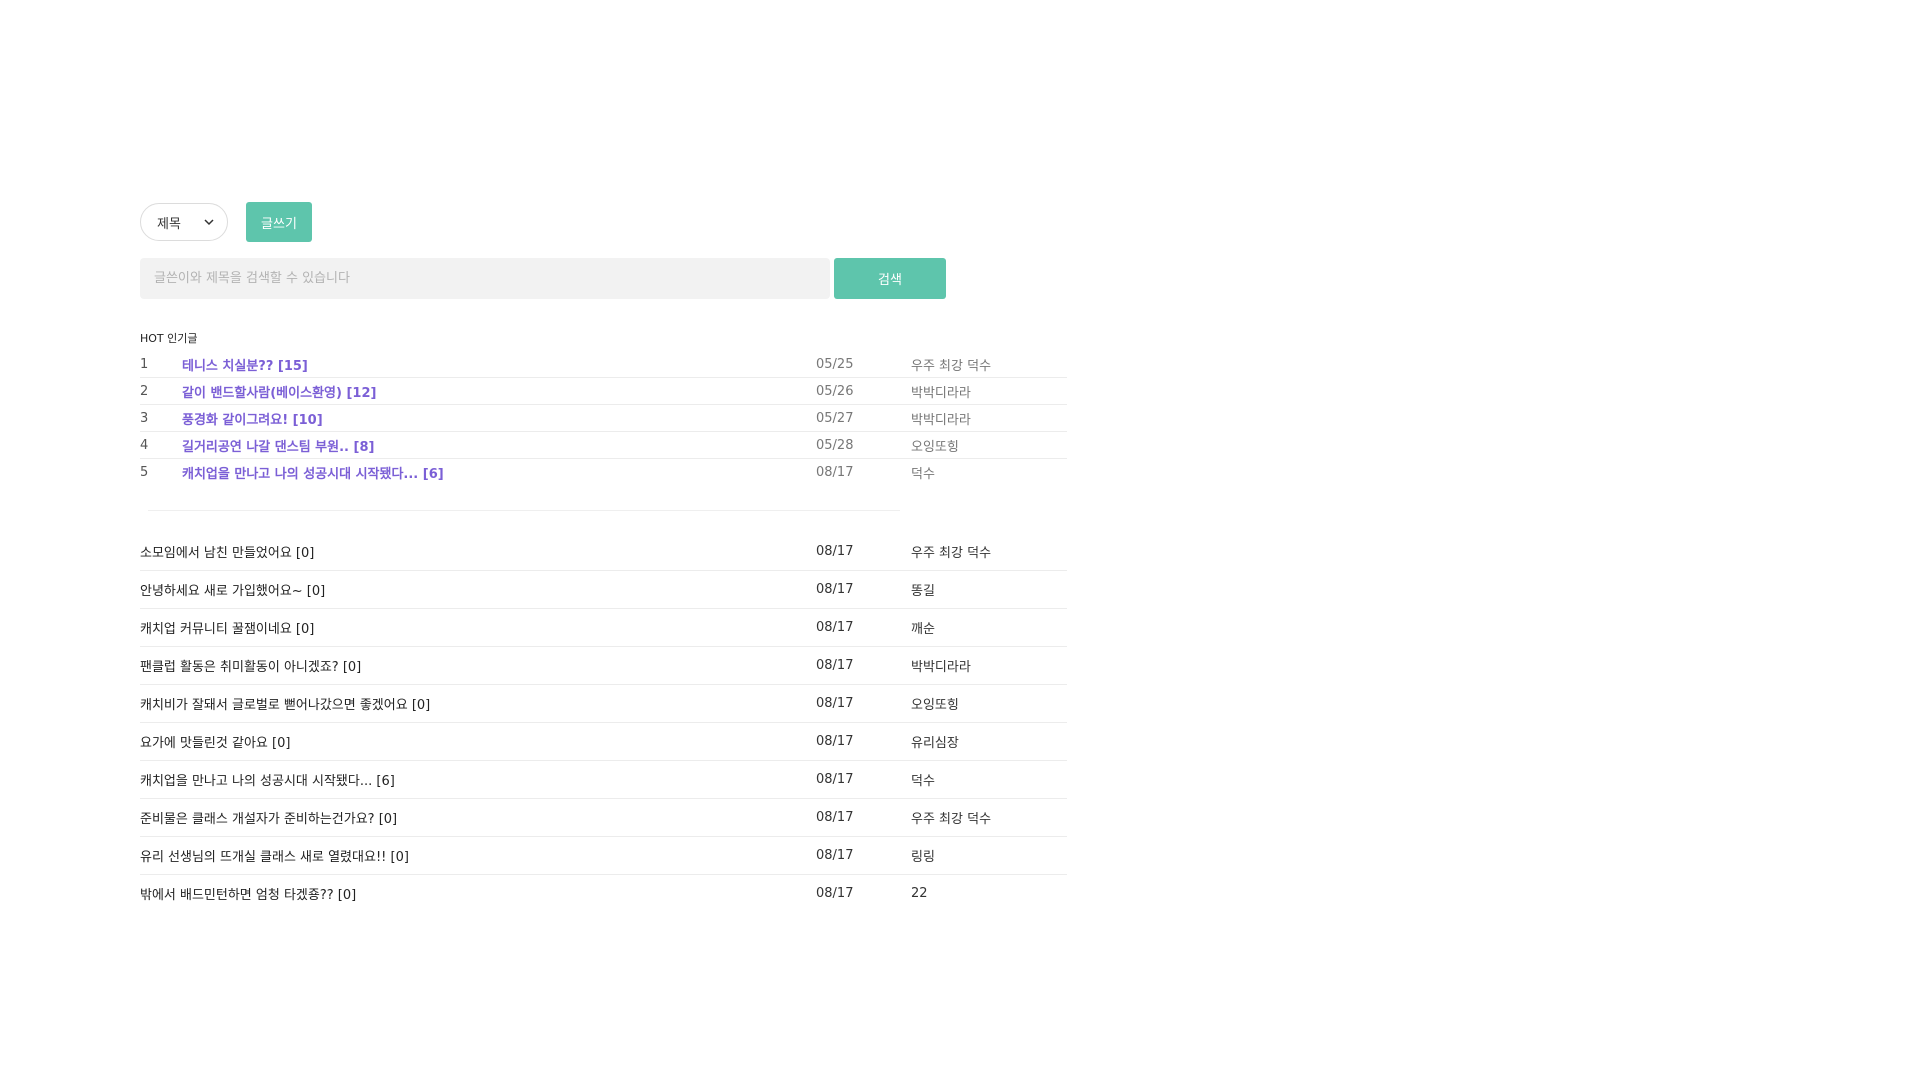 This screenshot has width=1920, height=1080. I want to click on post-row: 안녕하세요 새로 가입했어요~ [0] 08/17 똥길, so click(603, 590).